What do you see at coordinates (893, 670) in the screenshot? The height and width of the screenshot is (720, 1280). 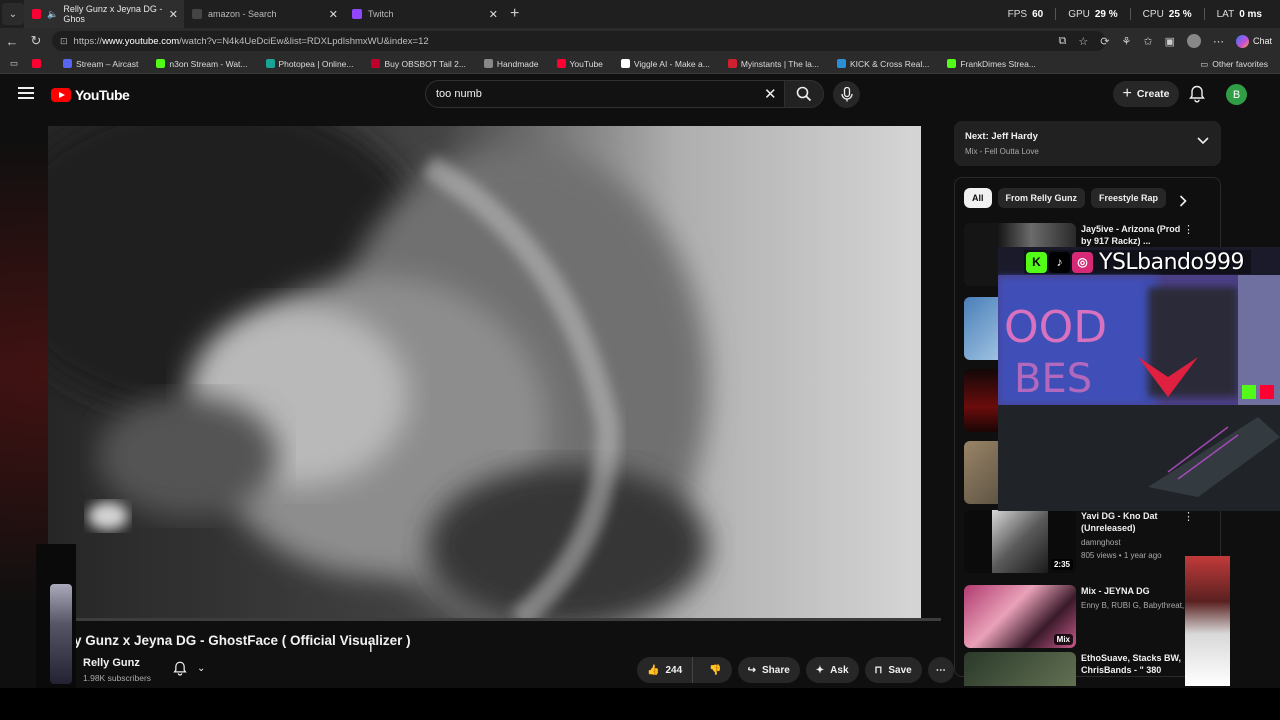 I see `save-button: ⊓ Save` at bounding box center [893, 670].